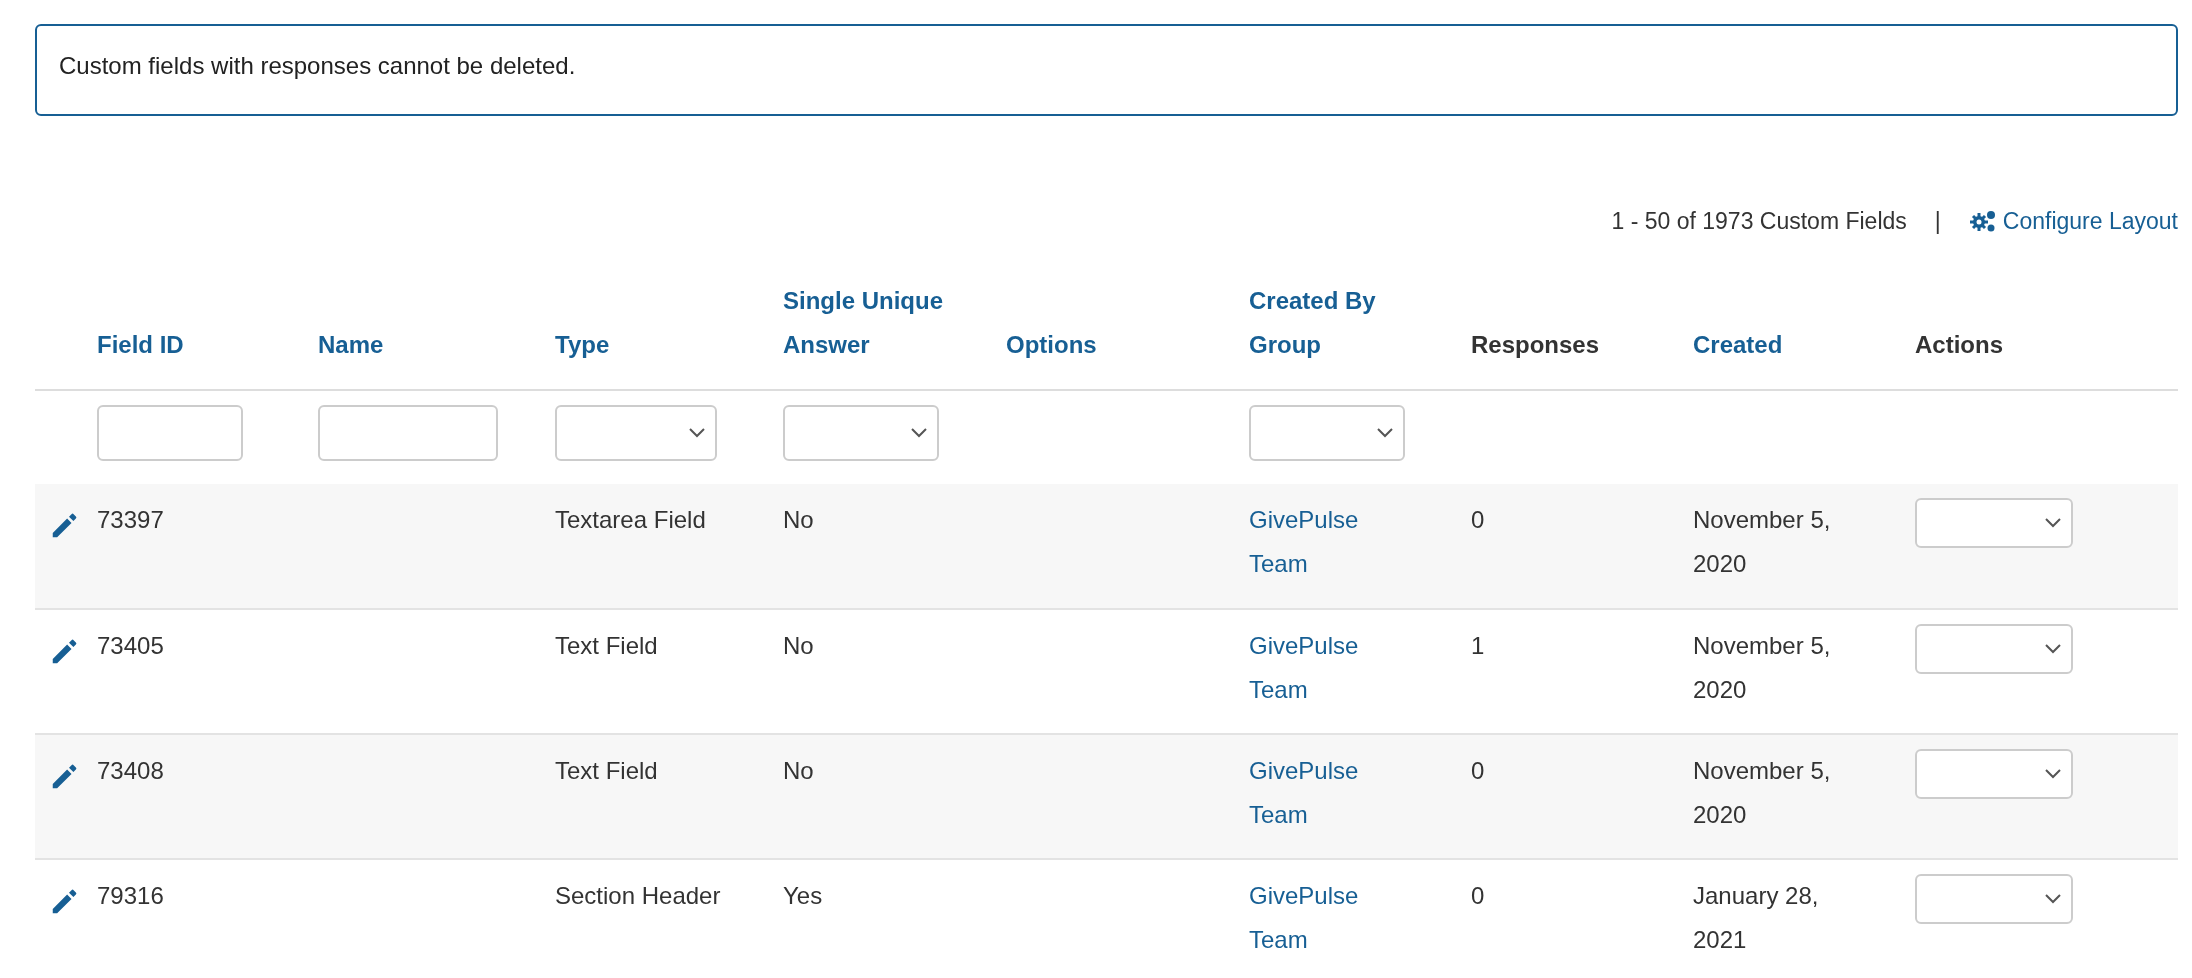  What do you see at coordinates (130, 895) in the screenshot?
I see `table-cell-text: 79316` at bounding box center [130, 895].